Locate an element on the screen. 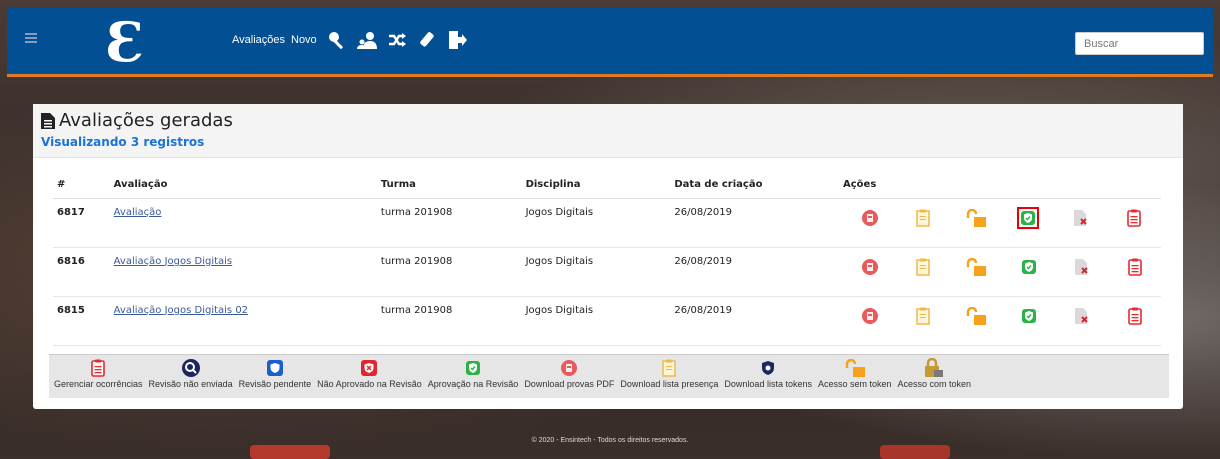 The height and width of the screenshot is (459, 1220). logo: Ɛ is located at coordinates (125, 42).